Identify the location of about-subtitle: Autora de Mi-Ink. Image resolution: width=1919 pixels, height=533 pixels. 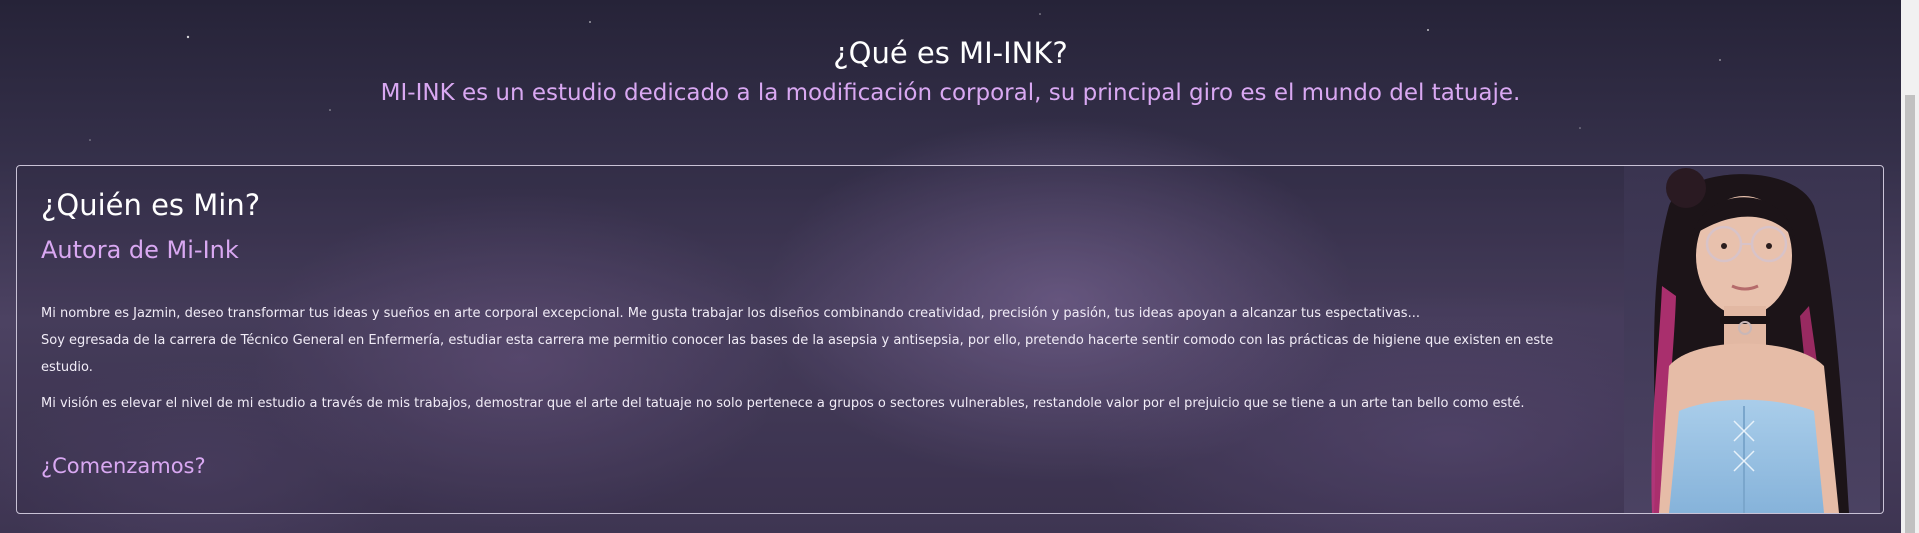
(140, 250).